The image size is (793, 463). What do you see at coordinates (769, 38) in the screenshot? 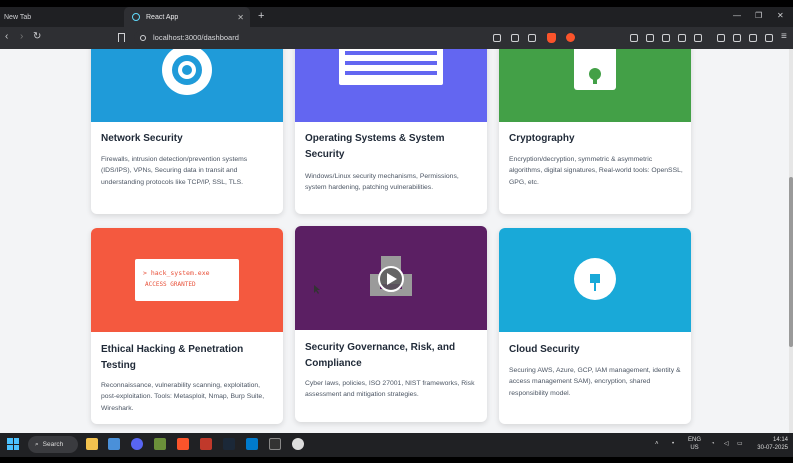
I see `shield-icon` at bounding box center [769, 38].